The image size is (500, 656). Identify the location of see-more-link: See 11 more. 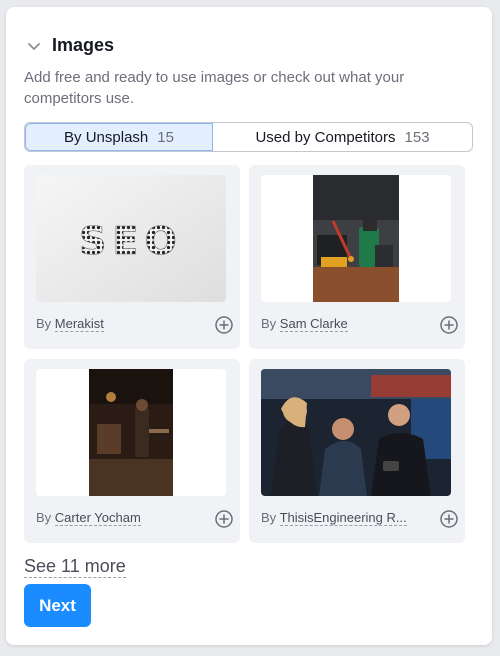
(75, 566).